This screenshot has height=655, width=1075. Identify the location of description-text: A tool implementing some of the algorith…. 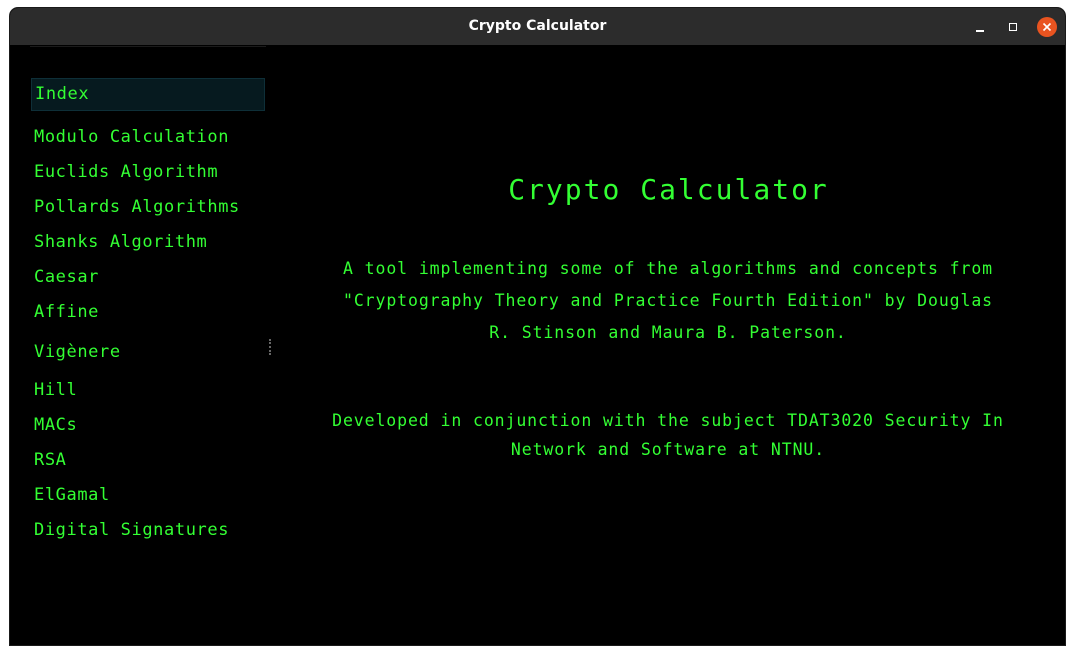
(668, 301).